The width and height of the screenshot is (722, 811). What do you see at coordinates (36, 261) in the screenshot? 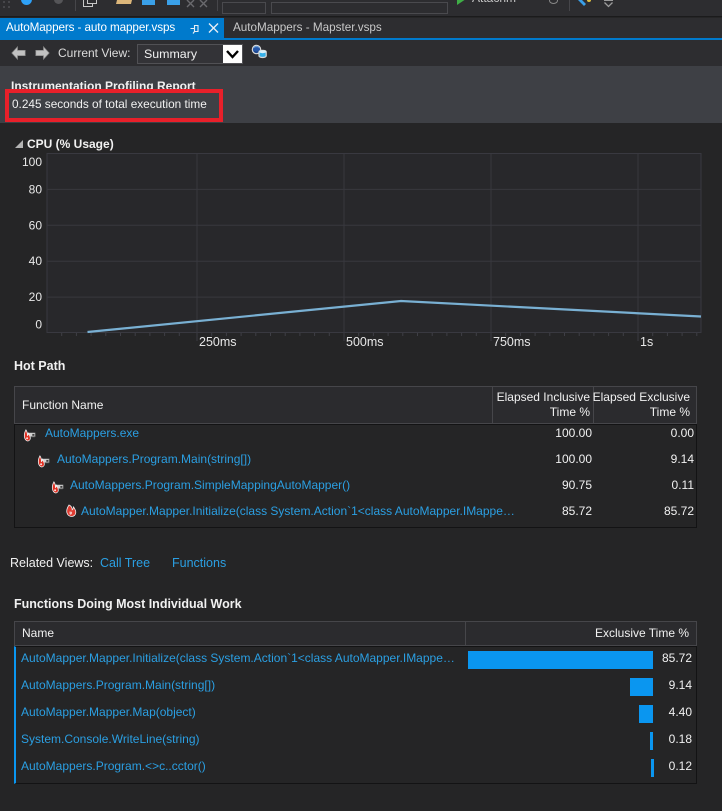
I see `svg-text: 40` at bounding box center [36, 261].